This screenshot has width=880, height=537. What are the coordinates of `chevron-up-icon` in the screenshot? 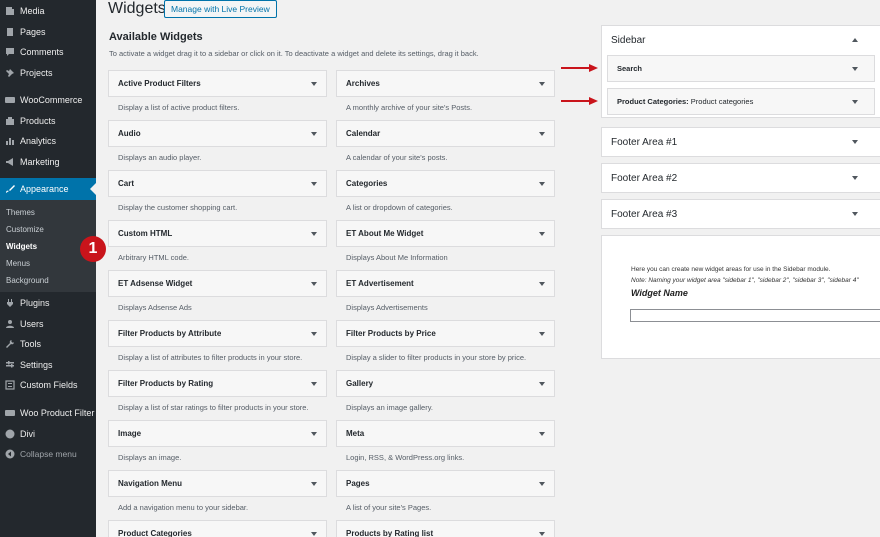 It's located at (855, 40).